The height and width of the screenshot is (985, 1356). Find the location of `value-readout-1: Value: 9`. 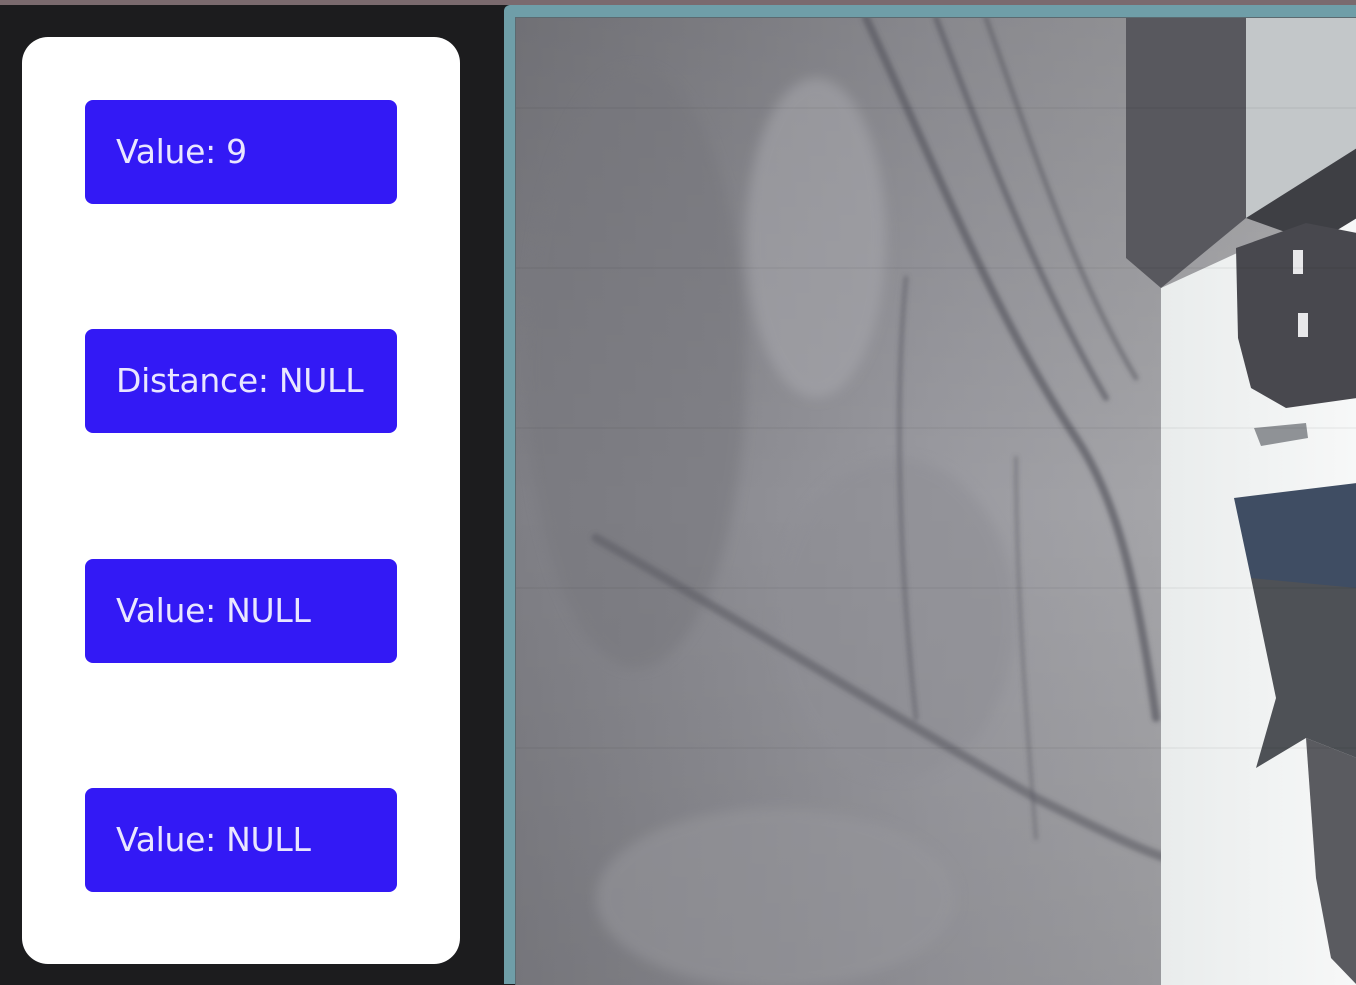

value-readout-1: Value: 9 is located at coordinates (241, 152).